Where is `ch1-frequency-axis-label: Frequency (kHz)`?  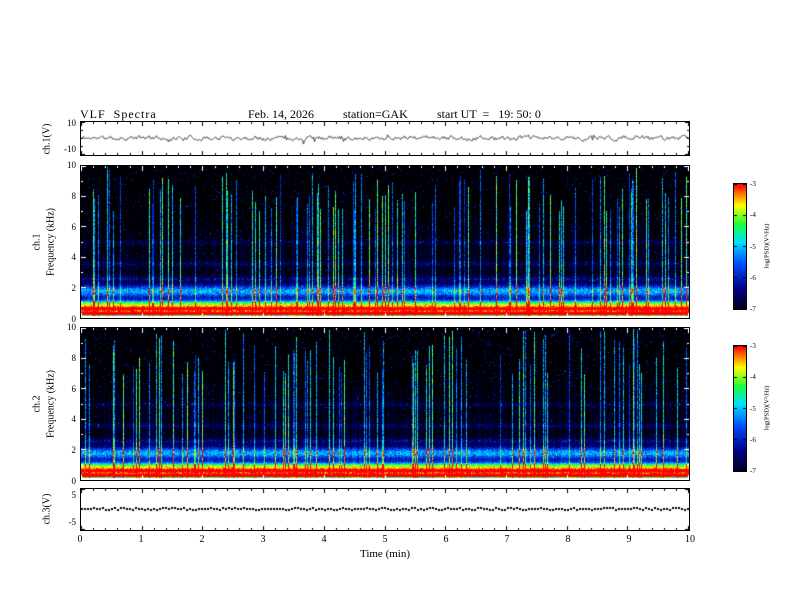
ch1-frequency-axis-label: Frequency (kHz) is located at coordinates (51, 242).